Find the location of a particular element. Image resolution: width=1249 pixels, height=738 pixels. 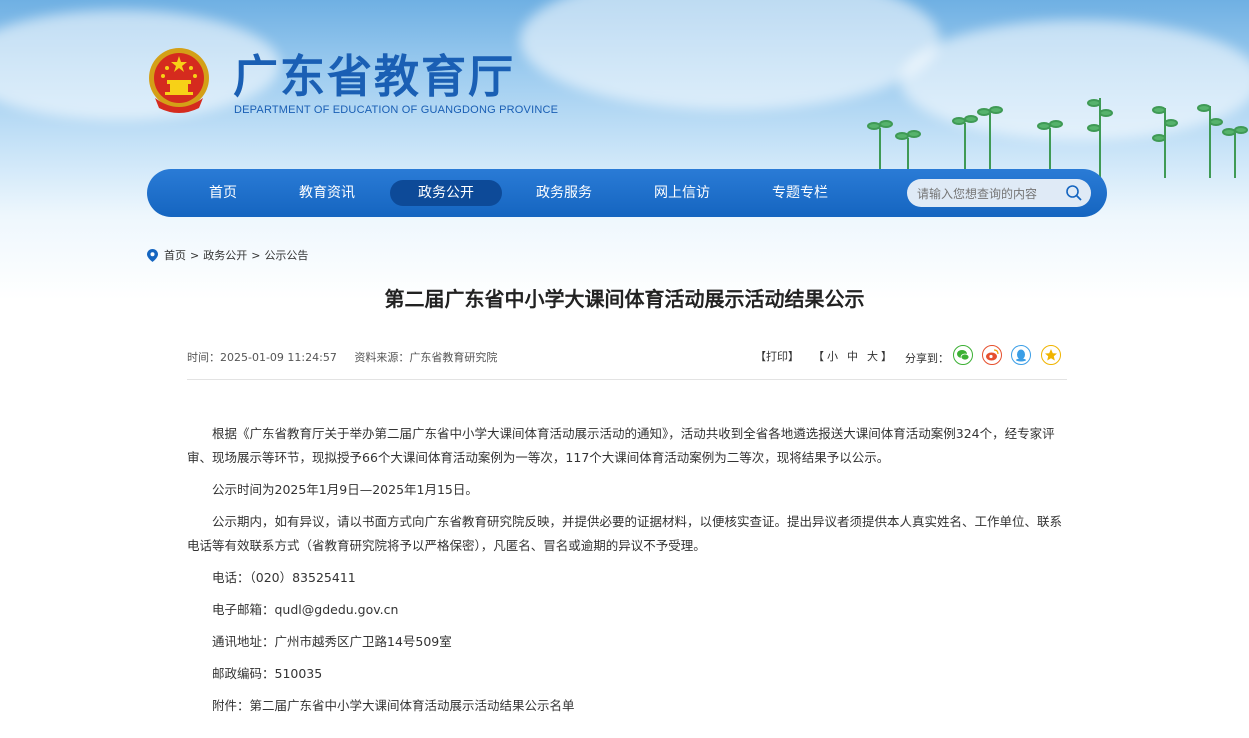

share-label: 分享到： is located at coordinates (927, 358).